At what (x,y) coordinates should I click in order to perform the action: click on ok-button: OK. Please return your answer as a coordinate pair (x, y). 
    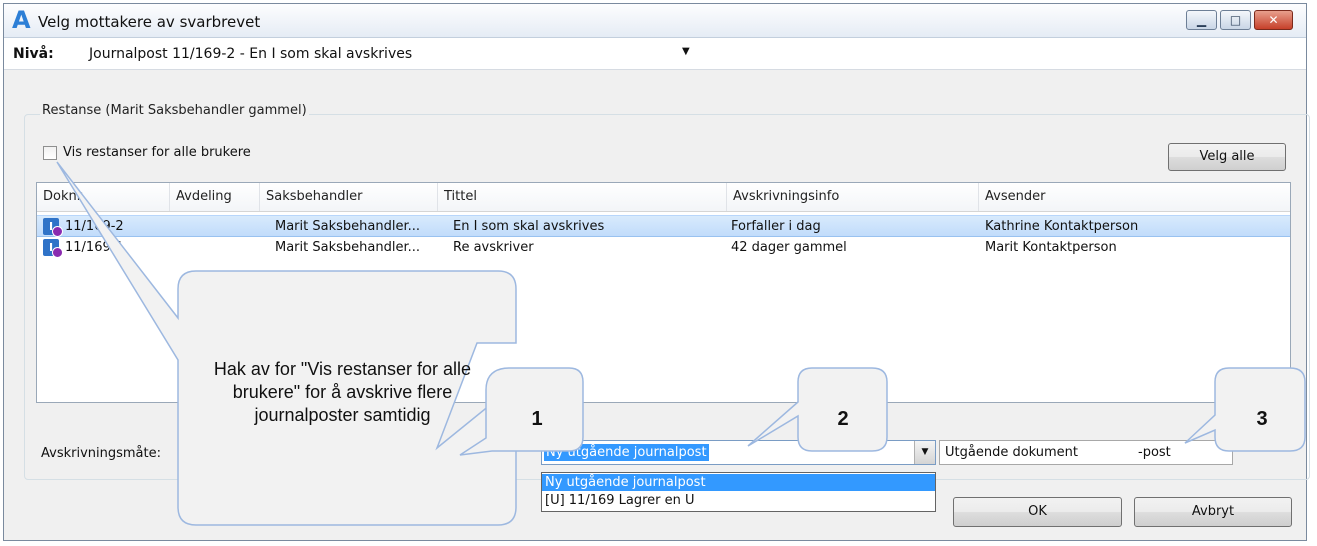
    Looking at the image, I should click on (1037, 512).